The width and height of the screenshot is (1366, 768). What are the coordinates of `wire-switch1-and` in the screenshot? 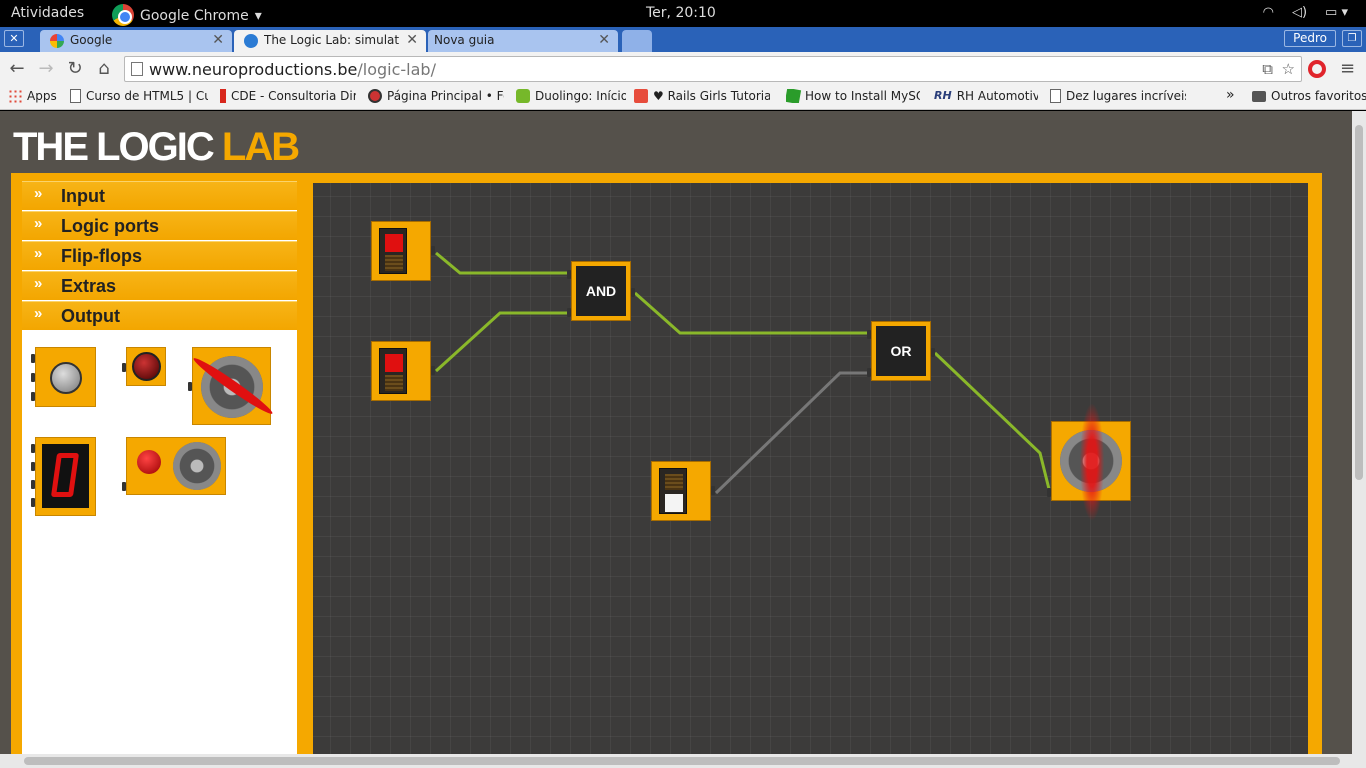 It's located at (502, 263).